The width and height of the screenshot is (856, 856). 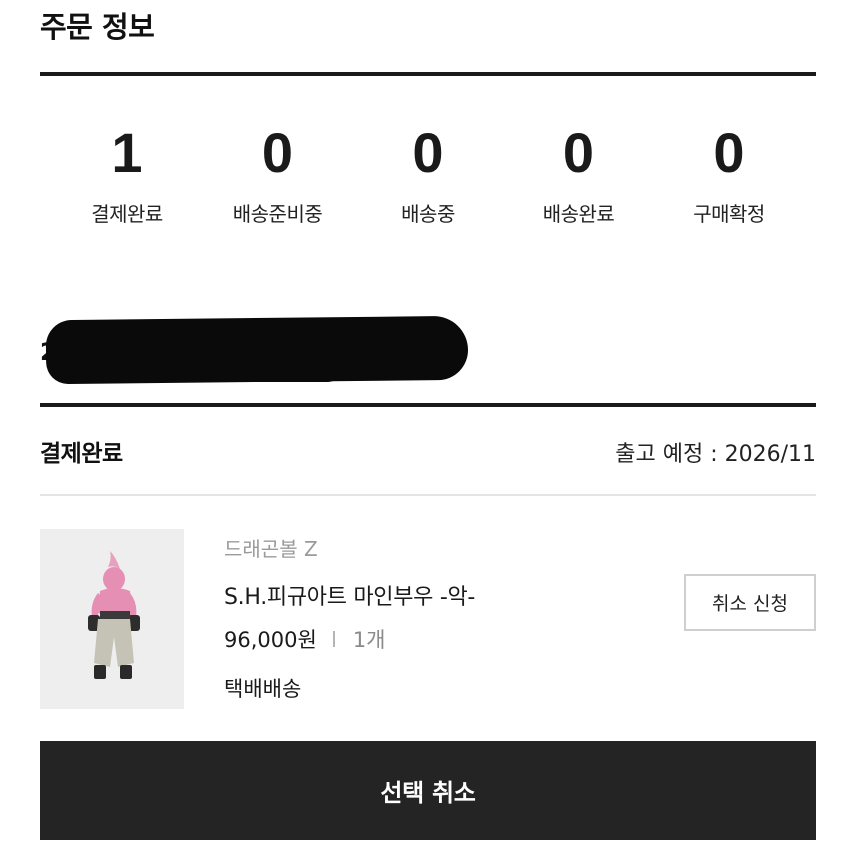 I want to click on product-quantity: 1개, so click(x=369, y=640).